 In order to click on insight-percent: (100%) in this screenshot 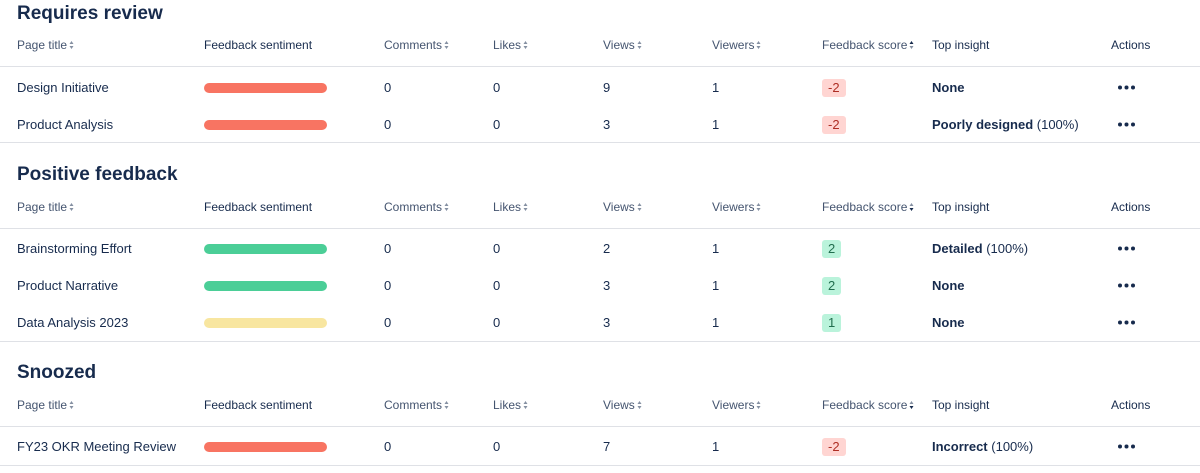, I will do `click(1012, 446)`.